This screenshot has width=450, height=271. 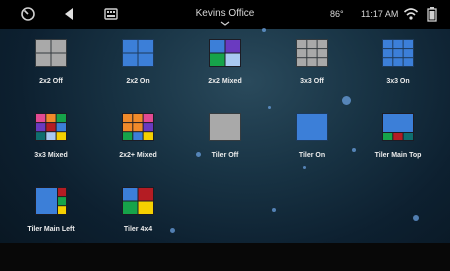 I want to click on layout-3x3-on-icon, so click(x=398, y=53).